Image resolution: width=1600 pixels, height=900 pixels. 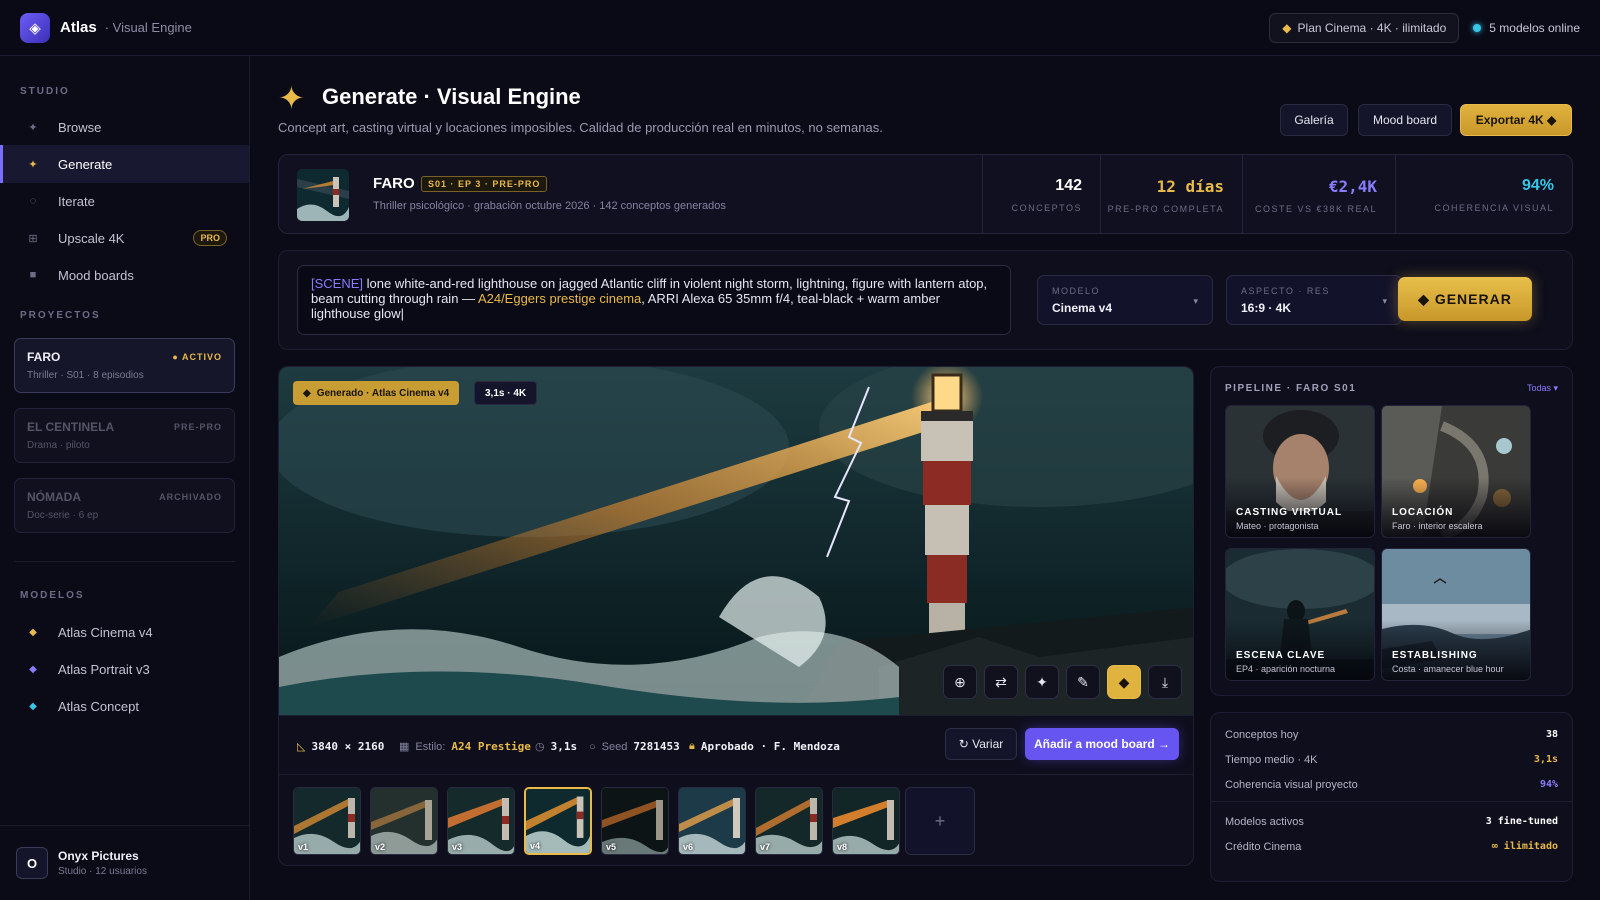 What do you see at coordinates (481, 821) in the screenshot?
I see `variant-thumbnail: v3` at bounding box center [481, 821].